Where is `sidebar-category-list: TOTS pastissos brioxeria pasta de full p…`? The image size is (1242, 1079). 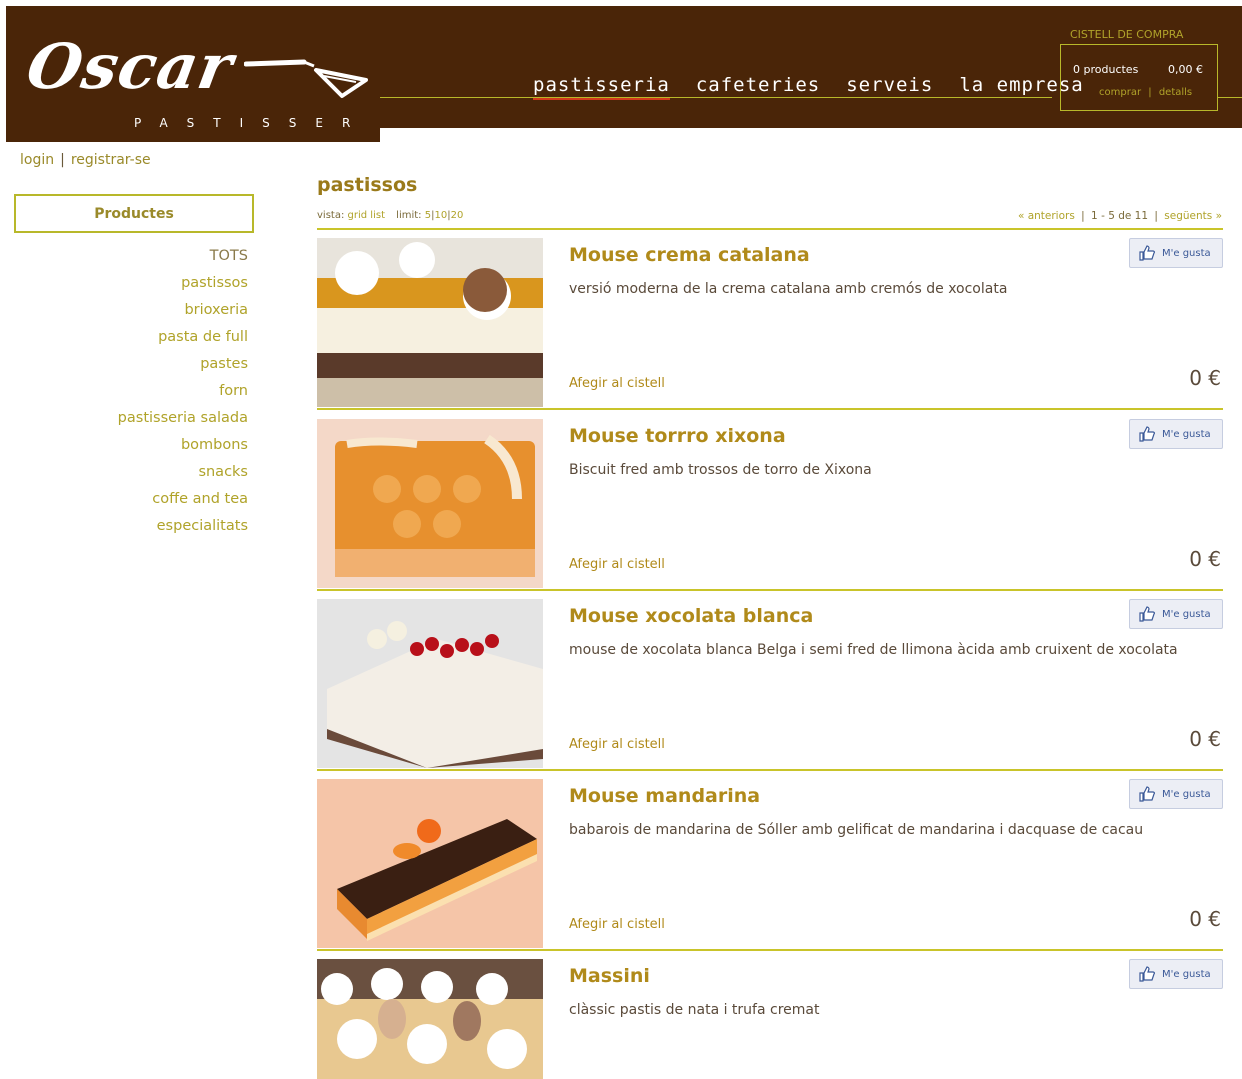
sidebar-category-list: TOTS pastissos brioxeria pasta de full p… is located at coordinates (144, 391).